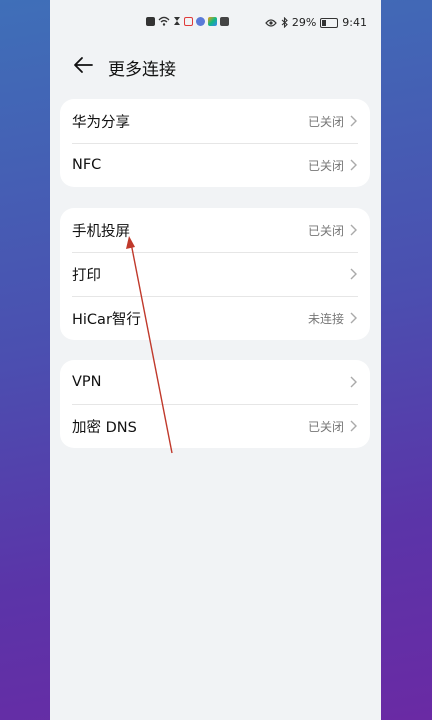 This screenshot has width=432, height=720. Describe the element at coordinates (142, 70) in the screenshot. I see `page-title: 更多连接` at that location.